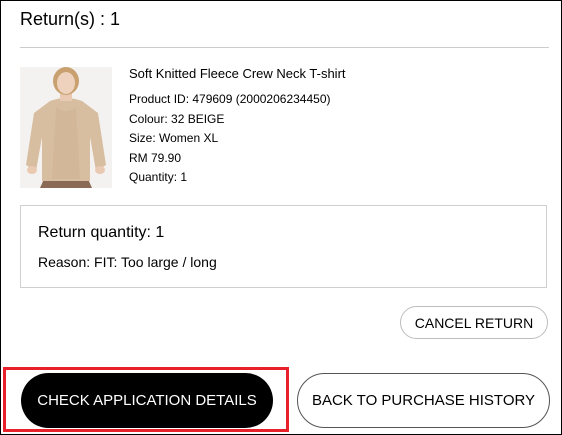 This screenshot has height=435, width=562. What do you see at coordinates (147, 400) in the screenshot?
I see `check-application-details-button: CHECK APPLICATION DETAILS` at bounding box center [147, 400].